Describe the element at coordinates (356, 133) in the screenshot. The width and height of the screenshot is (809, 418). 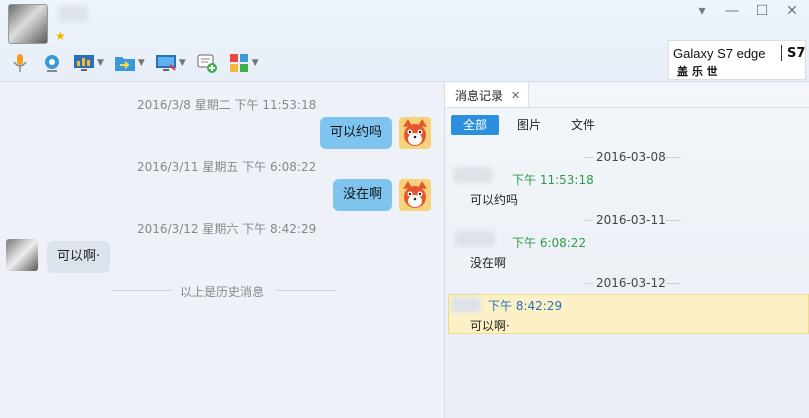
I see `message-bubble: 可以约吗` at that location.